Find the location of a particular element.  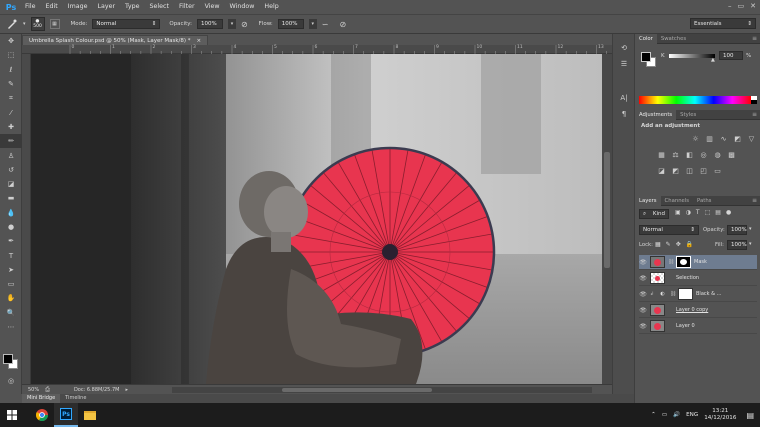

pixel-filter-icon: ▣ is located at coordinates (678, 212).